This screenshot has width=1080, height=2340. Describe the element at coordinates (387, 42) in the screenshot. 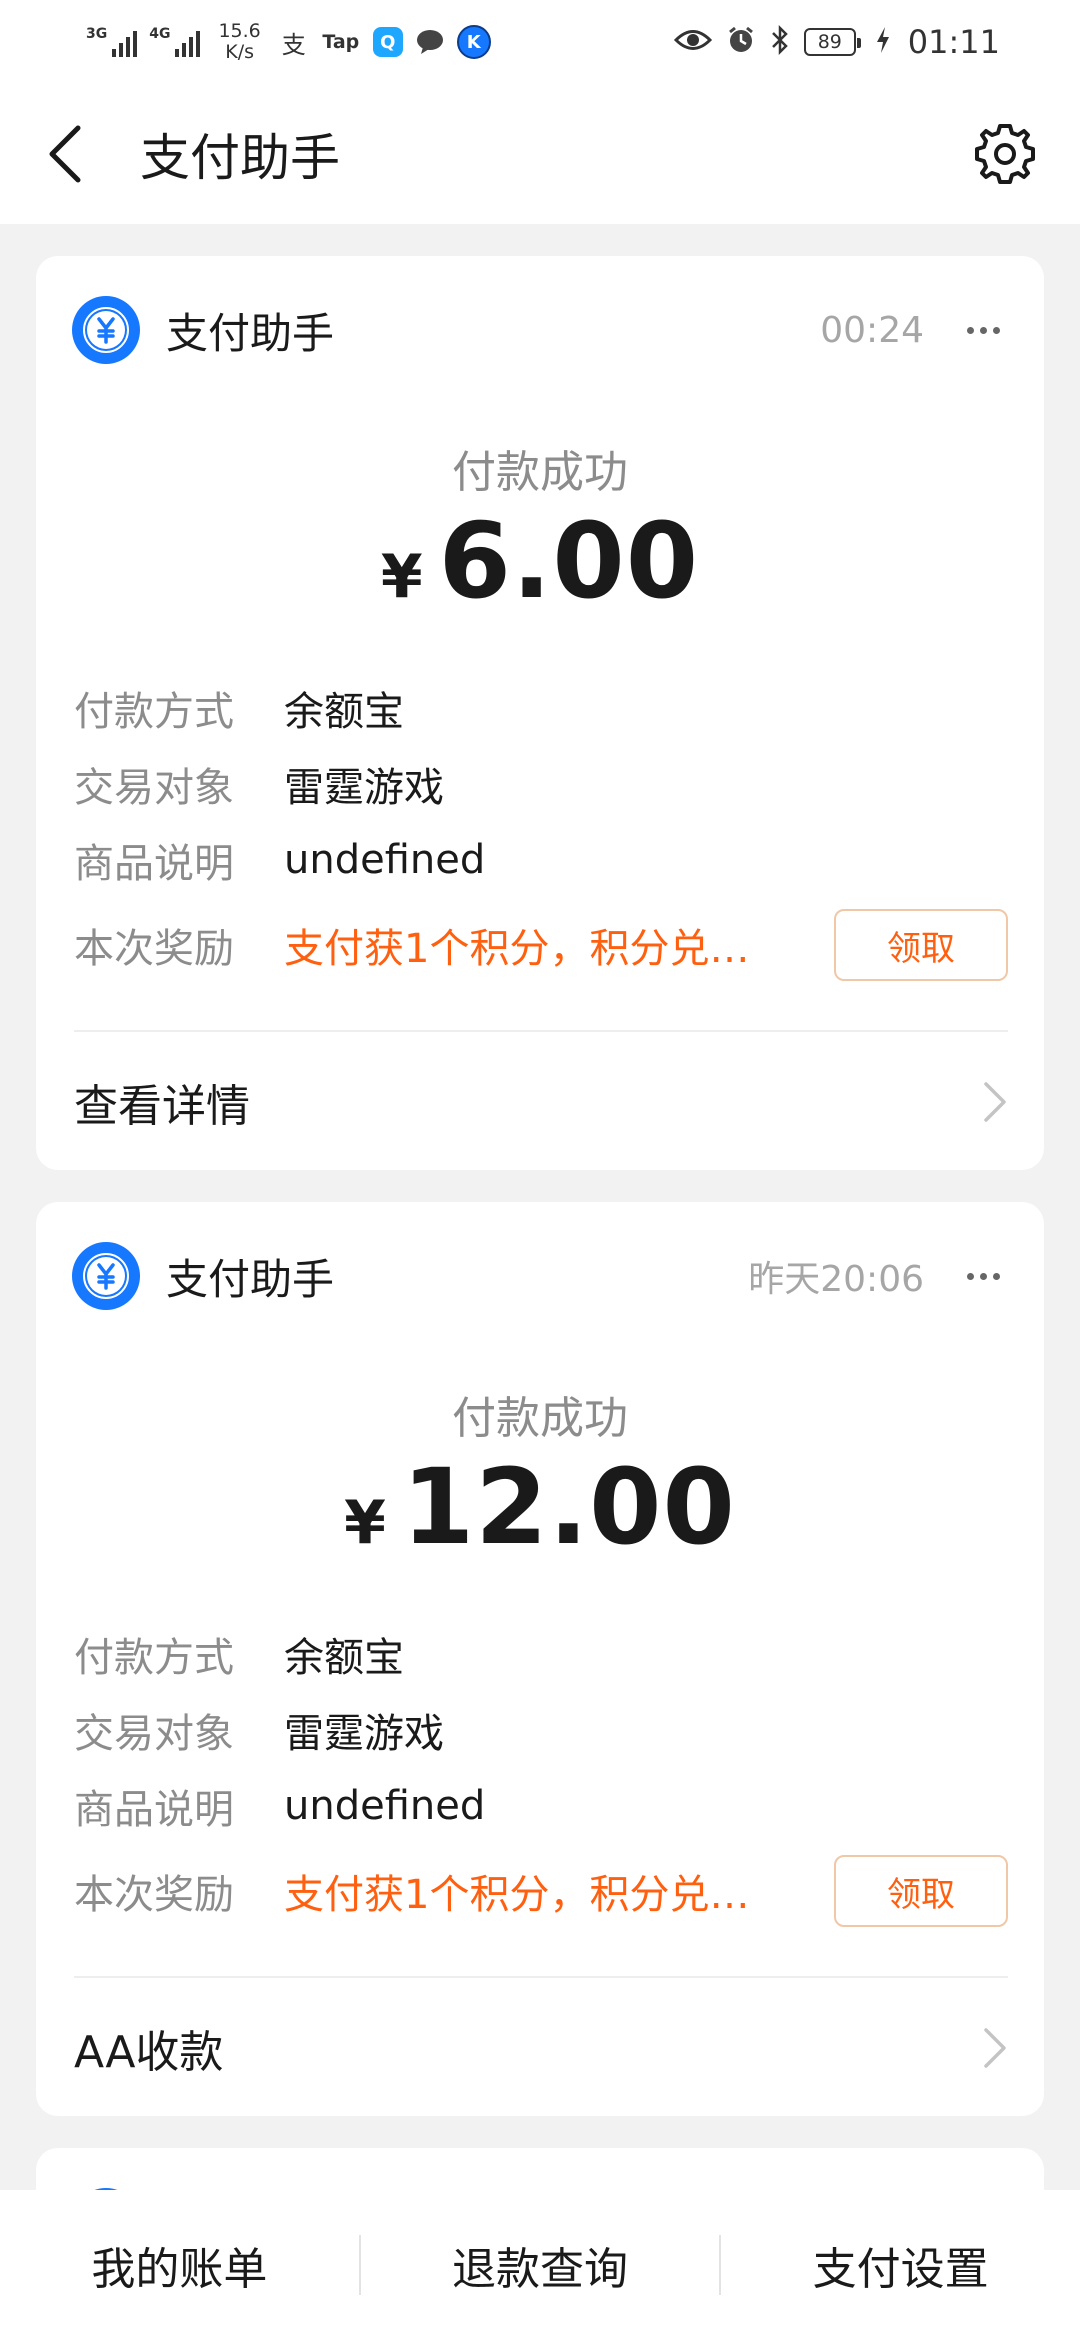

I see `q-icon: Q` at that location.